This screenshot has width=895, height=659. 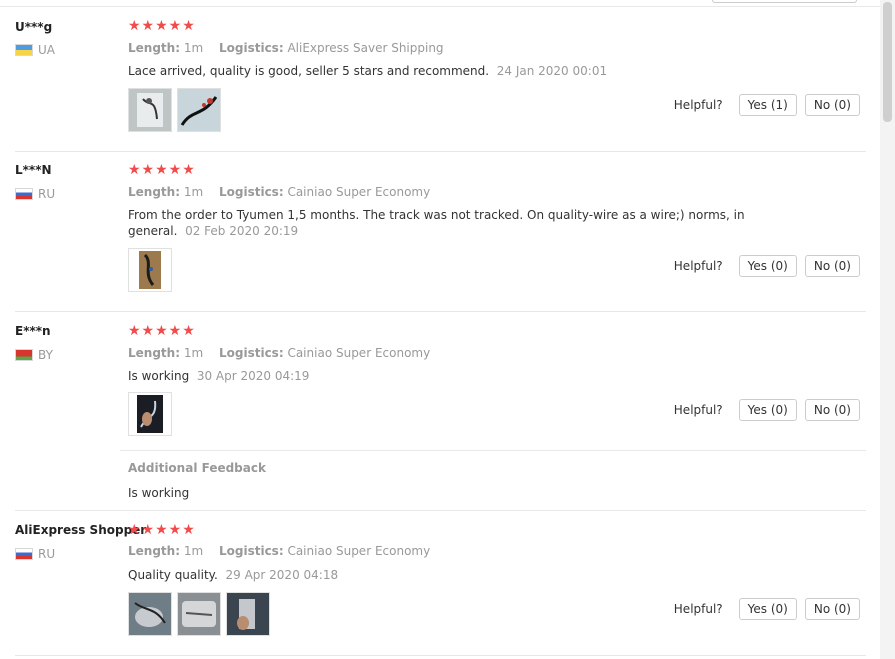 I want to click on reviewer-name: AliExpress Shopper, so click(x=81, y=530).